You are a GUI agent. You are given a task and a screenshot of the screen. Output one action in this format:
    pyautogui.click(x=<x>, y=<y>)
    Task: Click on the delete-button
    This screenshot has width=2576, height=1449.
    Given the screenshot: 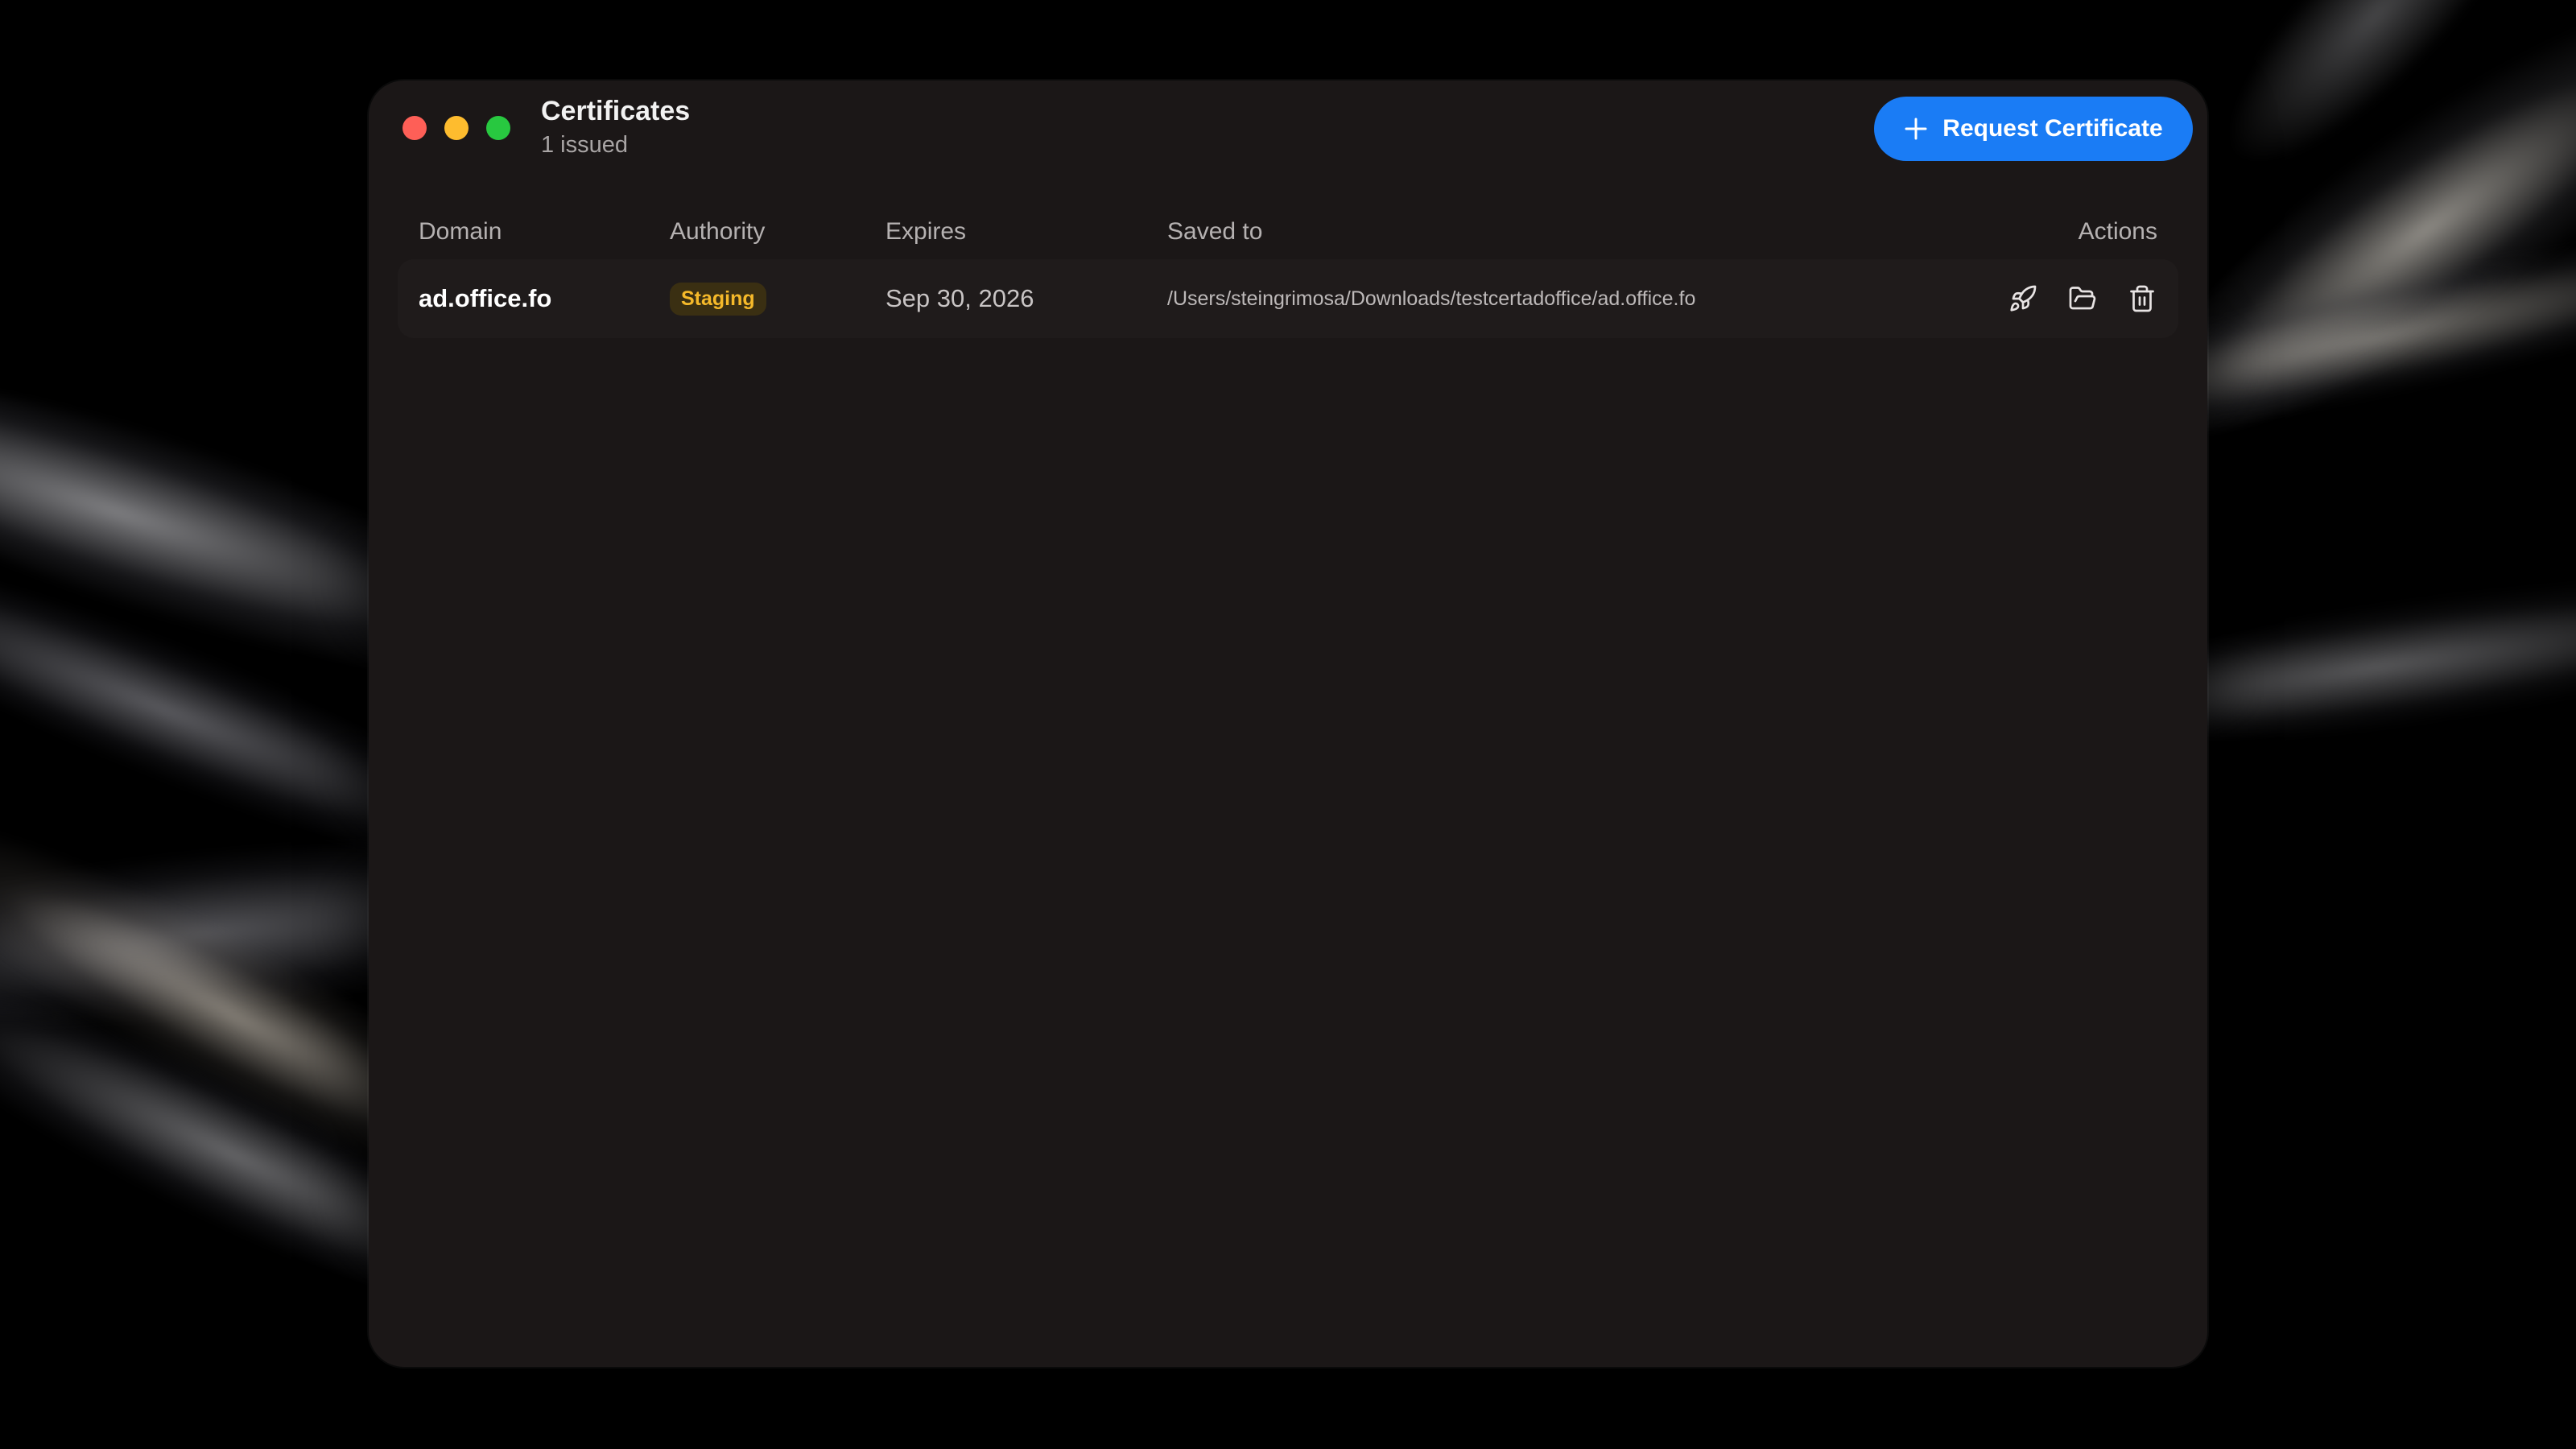 What is the action you would take?
    pyautogui.click(x=2142, y=298)
    